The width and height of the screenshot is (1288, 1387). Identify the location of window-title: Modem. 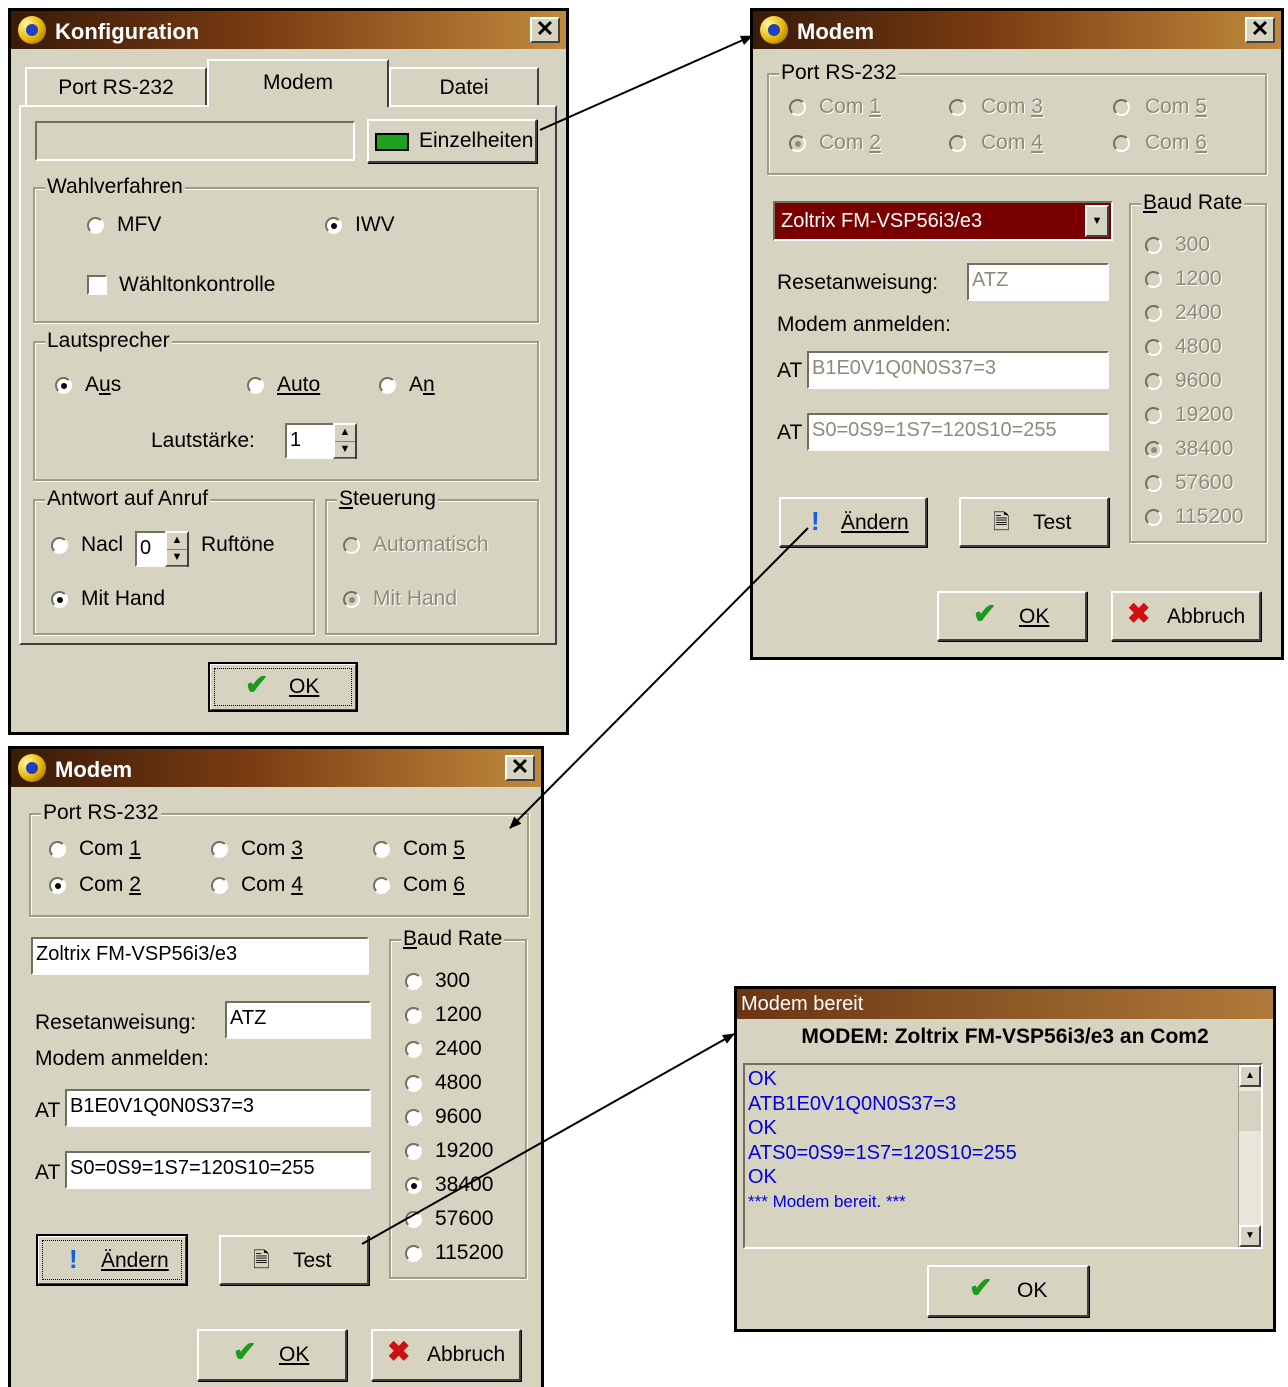
(93, 769).